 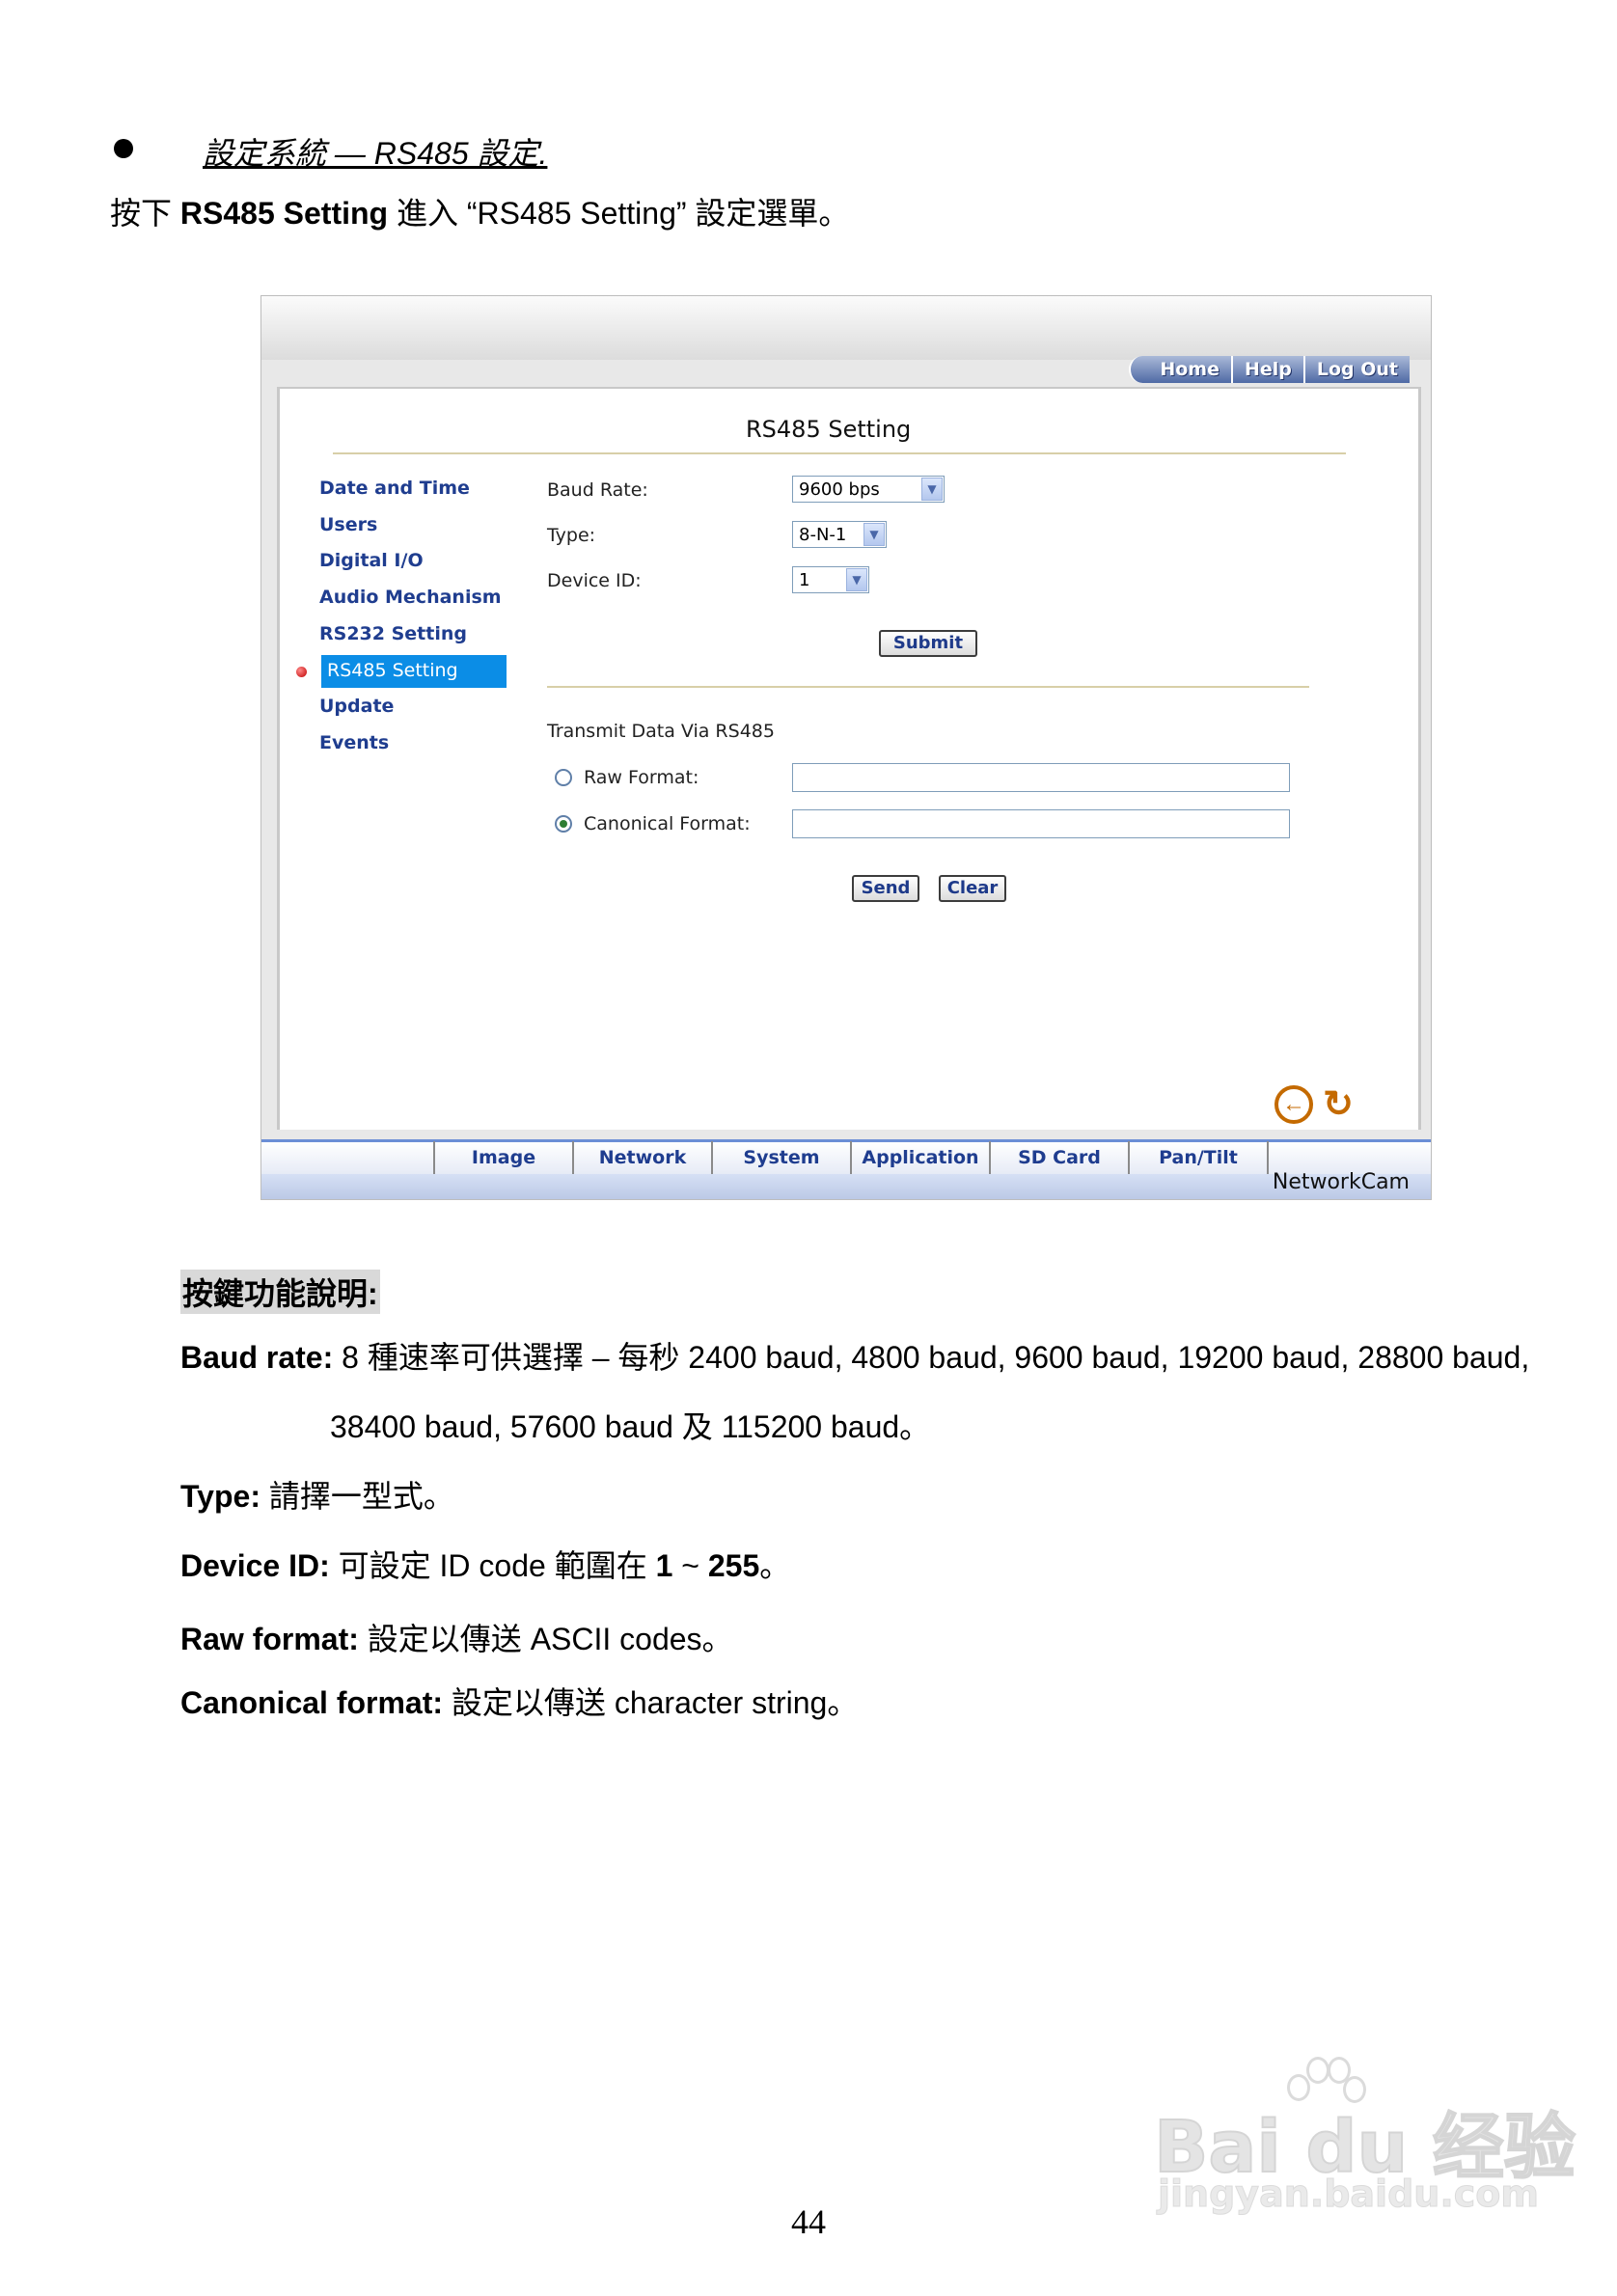 What do you see at coordinates (1266, 370) in the screenshot?
I see `help-button: Help` at bounding box center [1266, 370].